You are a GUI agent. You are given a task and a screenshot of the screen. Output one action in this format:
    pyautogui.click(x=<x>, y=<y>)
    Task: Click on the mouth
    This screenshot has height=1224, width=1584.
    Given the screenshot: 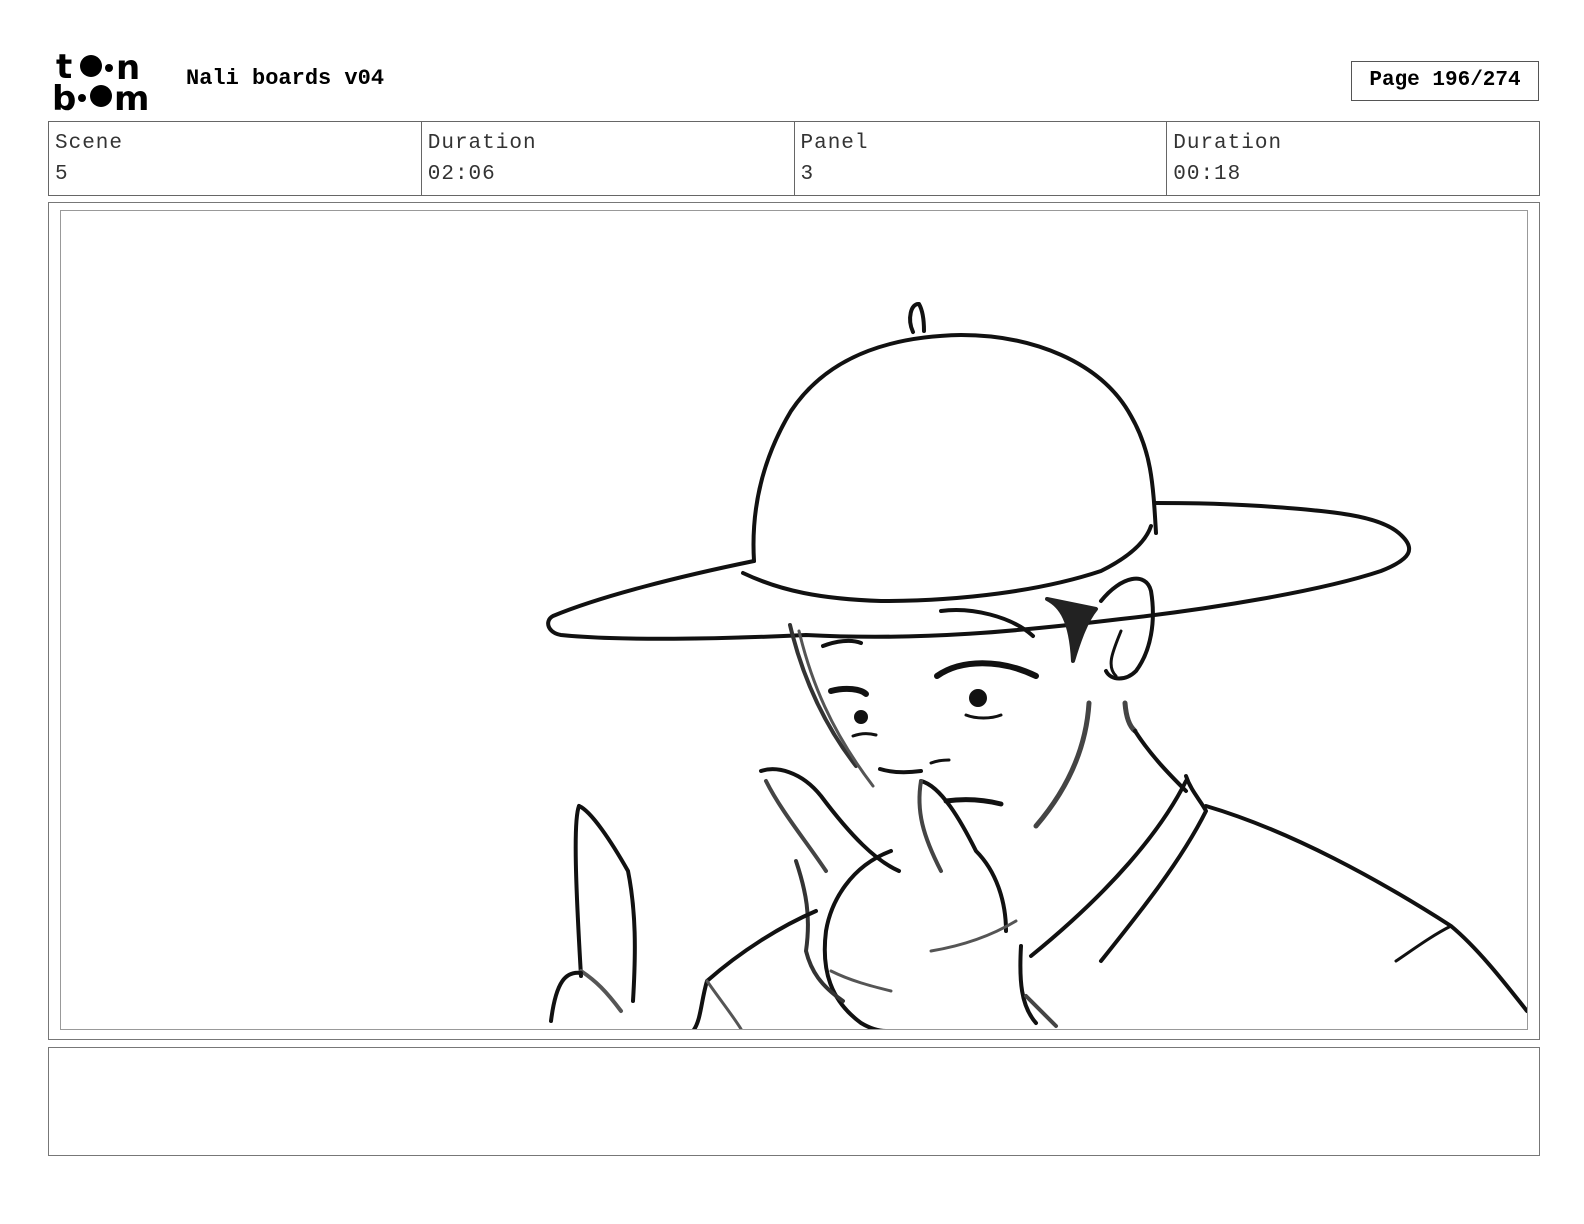 What is the action you would take?
    pyautogui.click(x=973, y=802)
    